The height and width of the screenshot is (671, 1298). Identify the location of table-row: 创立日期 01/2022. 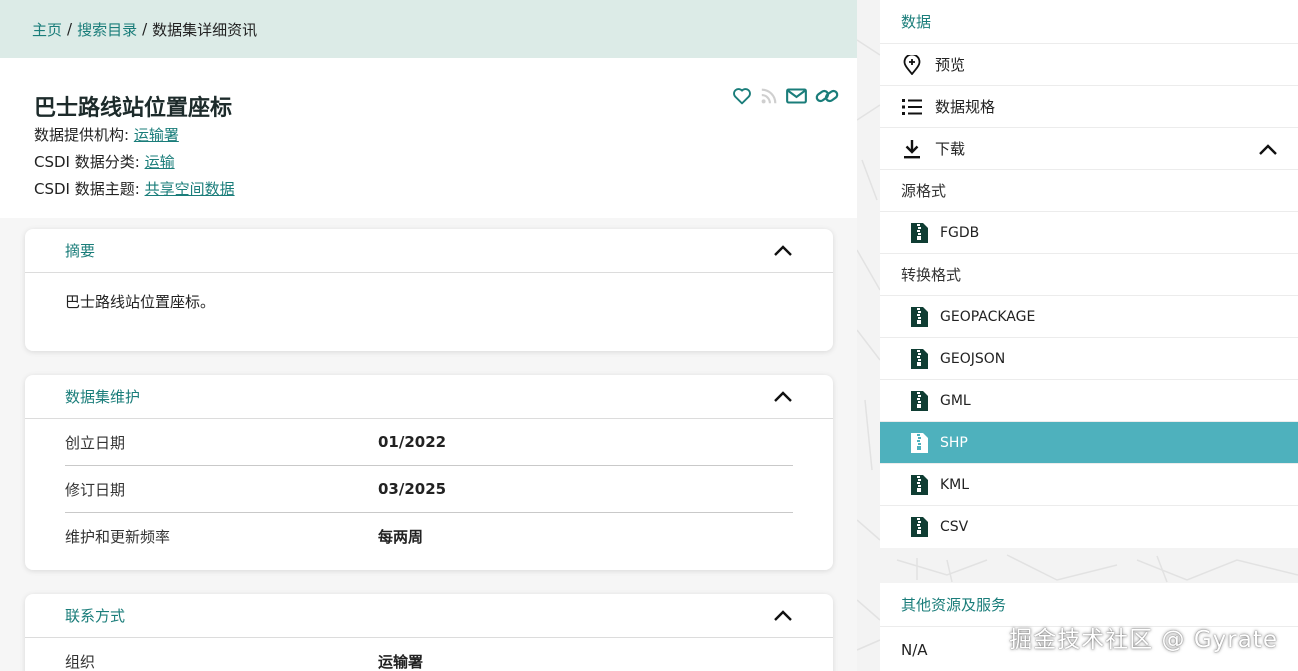
(429, 442).